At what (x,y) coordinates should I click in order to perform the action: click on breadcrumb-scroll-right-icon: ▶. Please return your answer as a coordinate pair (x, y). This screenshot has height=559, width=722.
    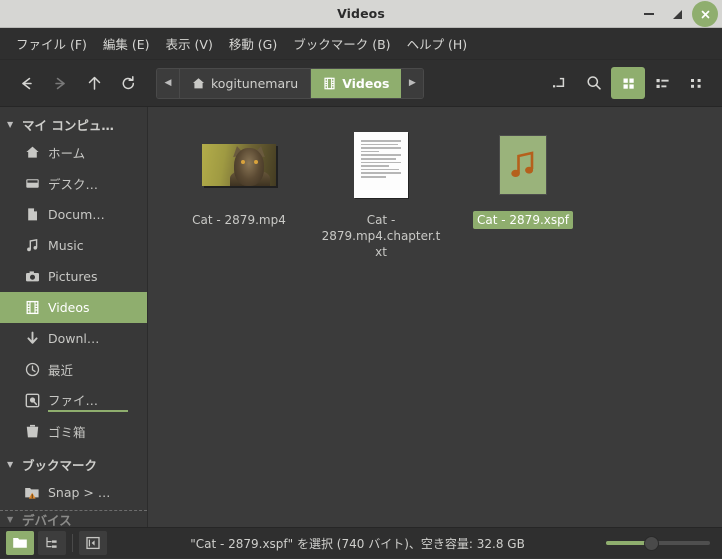
    Looking at the image, I should click on (412, 83).